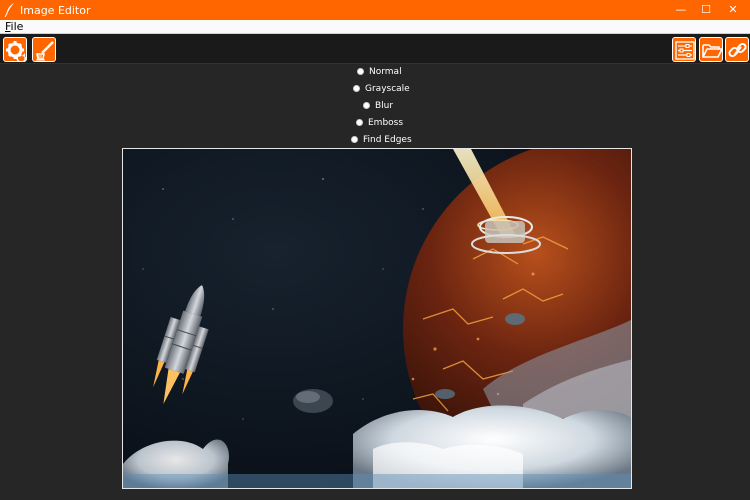  Describe the element at coordinates (386, 123) in the screenshot. I see `filter-label: Emboss` at that location.